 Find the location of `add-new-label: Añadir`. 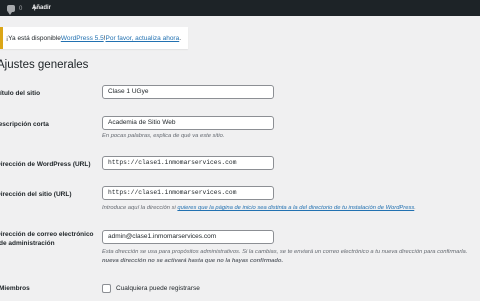

add-new-label: Añadir is located at coordinates (42, 7).